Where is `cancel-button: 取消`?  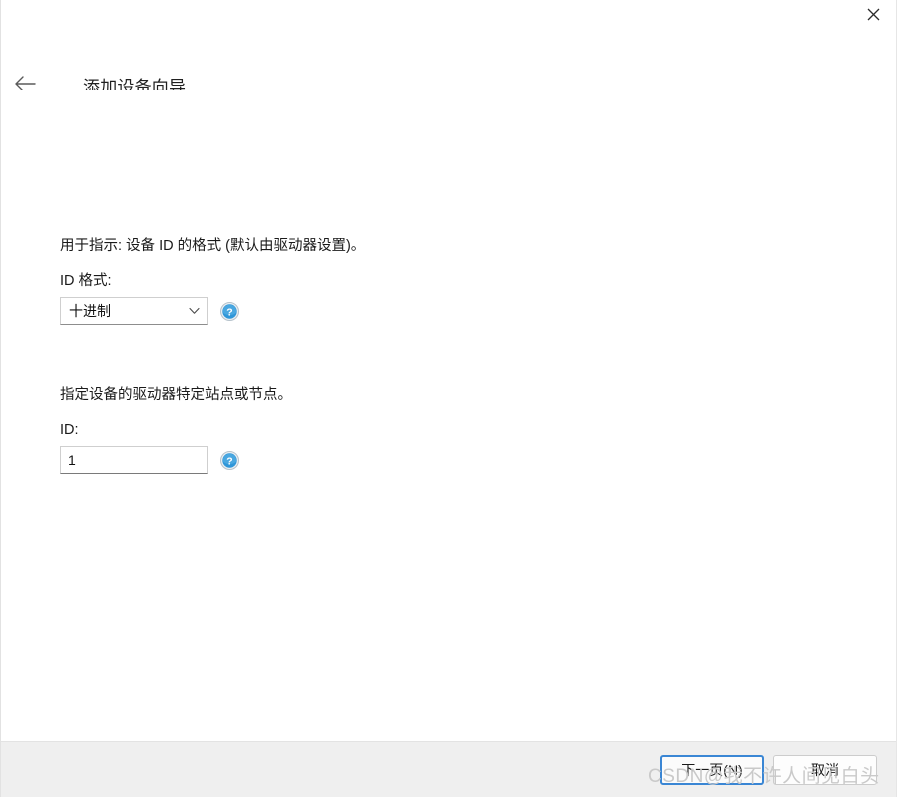
cancel-button: 取消 is located at coordinates (825, 769).